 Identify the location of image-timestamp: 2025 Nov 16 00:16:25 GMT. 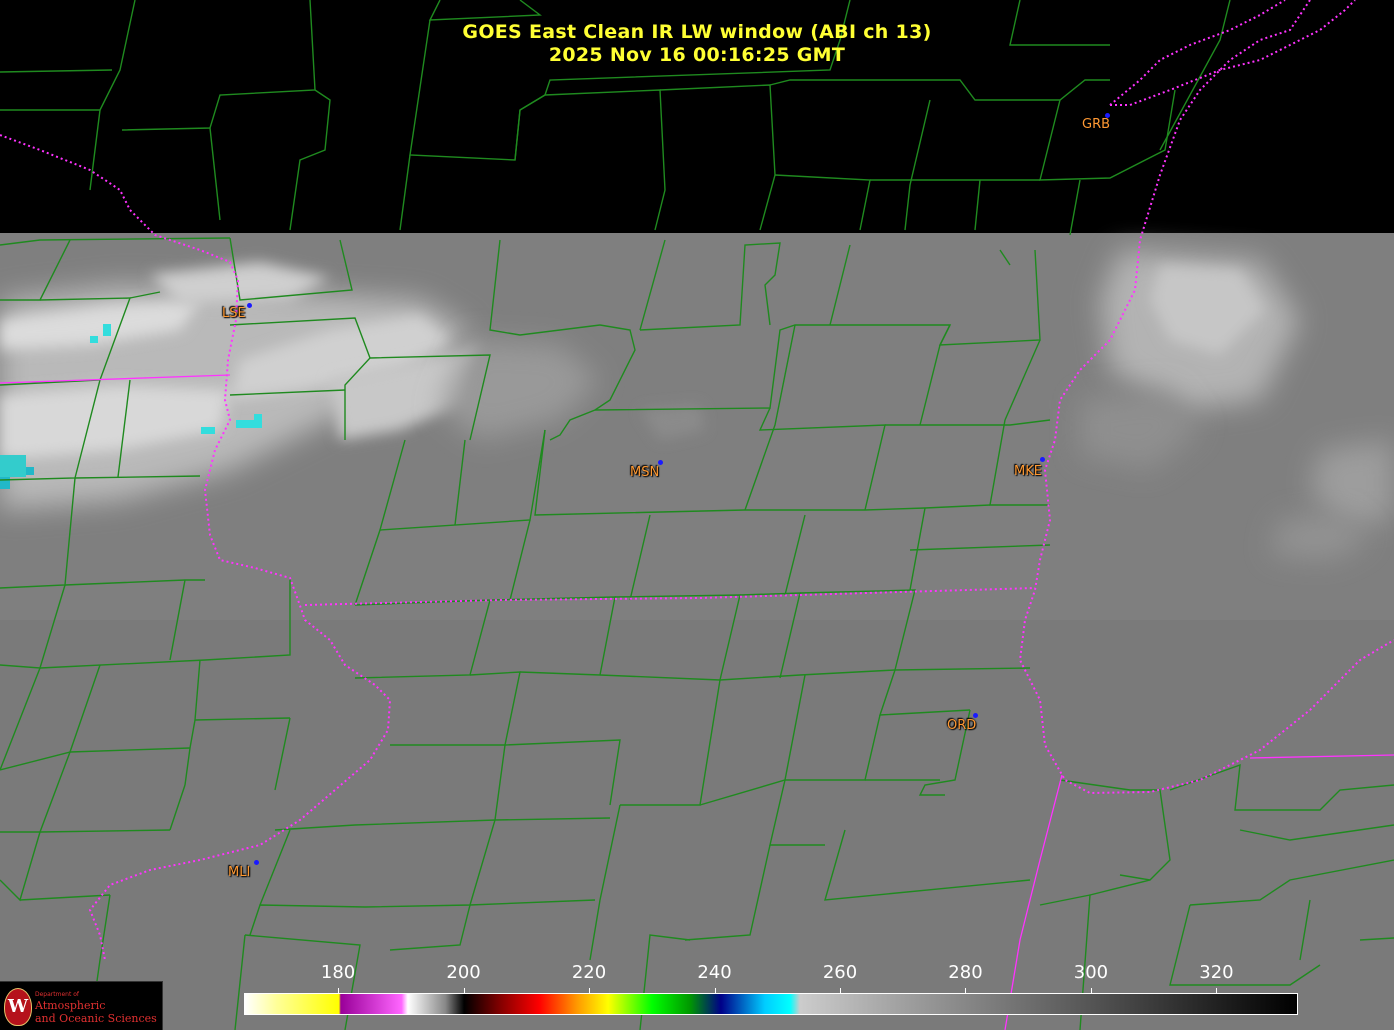
(697, 55).